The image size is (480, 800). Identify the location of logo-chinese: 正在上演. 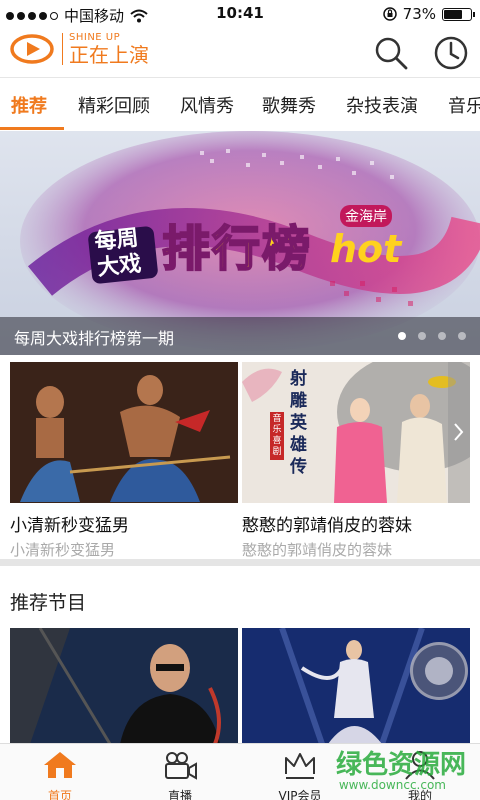
(109, 55).